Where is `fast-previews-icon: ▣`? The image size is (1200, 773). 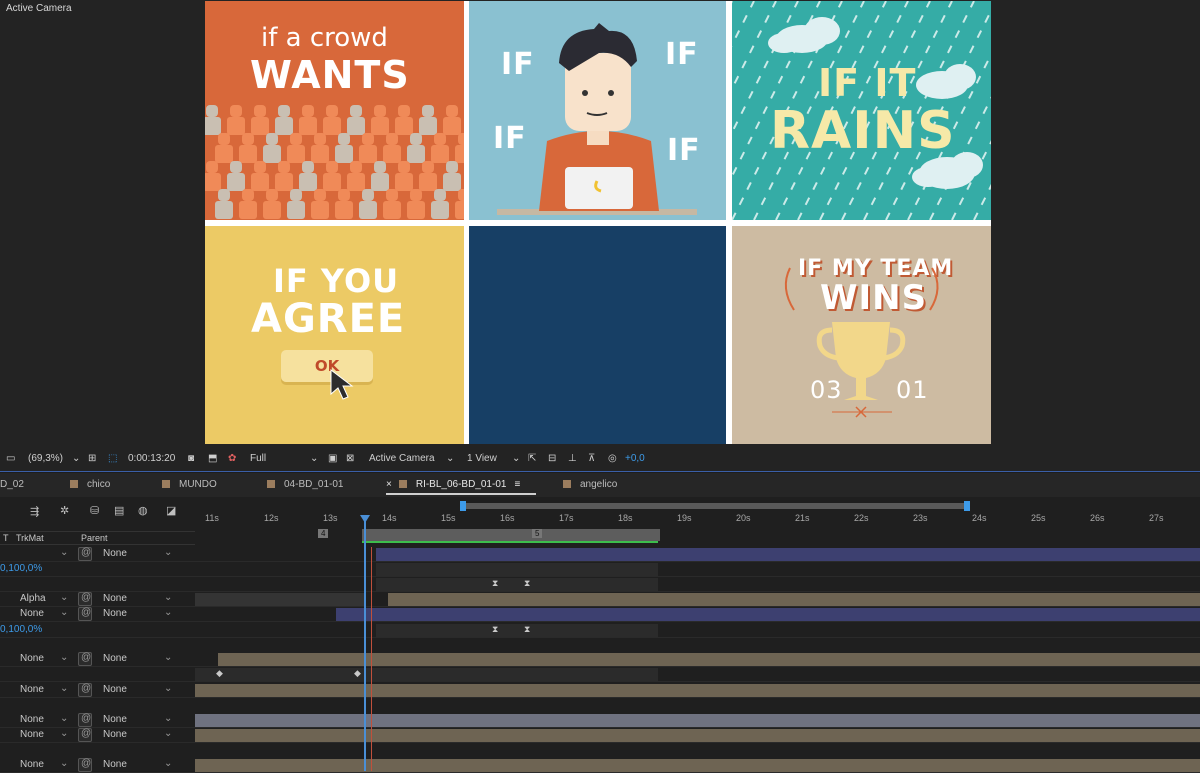 fast-previews-icon: ▣ is located at coordinates (332, 458).